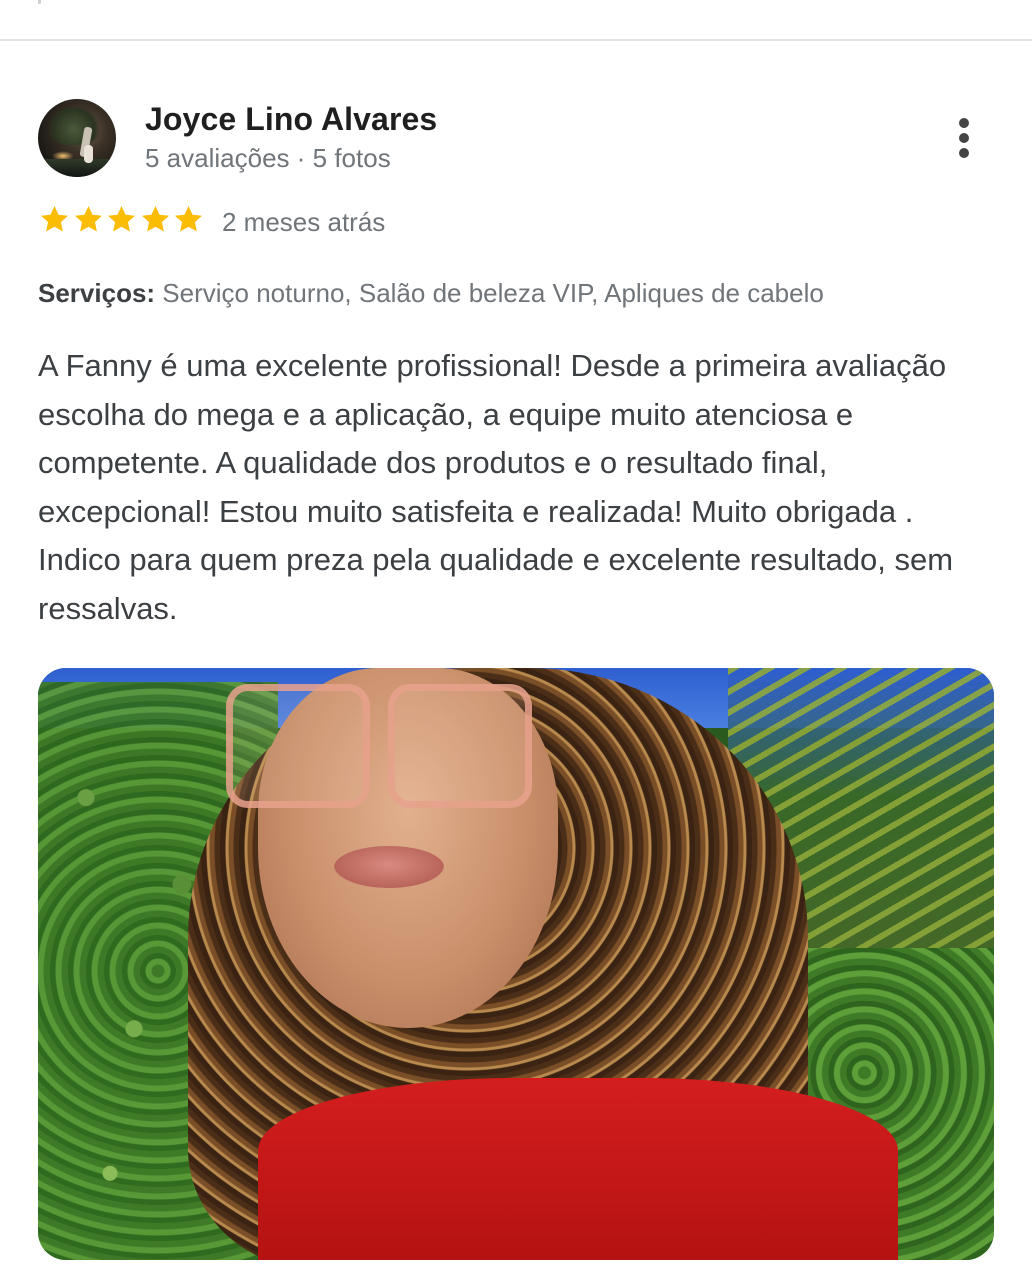 This screenshot has width=1032, height=1280. I want to click on photo-glasses-left, so click(298, 746).